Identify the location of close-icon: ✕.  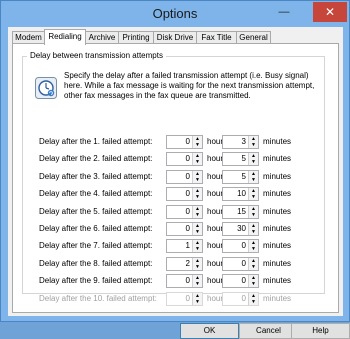
(330, 12).